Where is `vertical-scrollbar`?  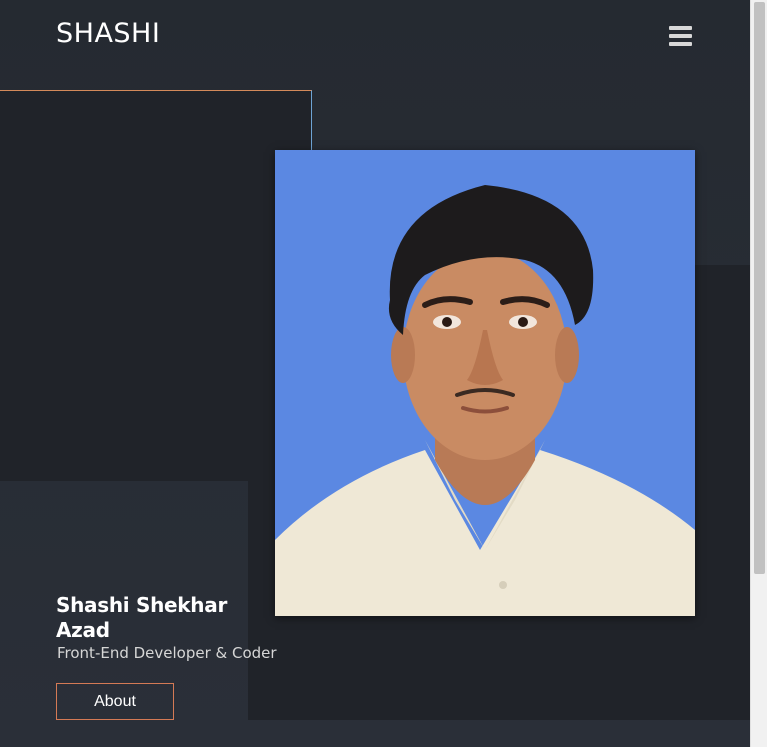 vertical-scrollbar is located at coordinates (758, 373).